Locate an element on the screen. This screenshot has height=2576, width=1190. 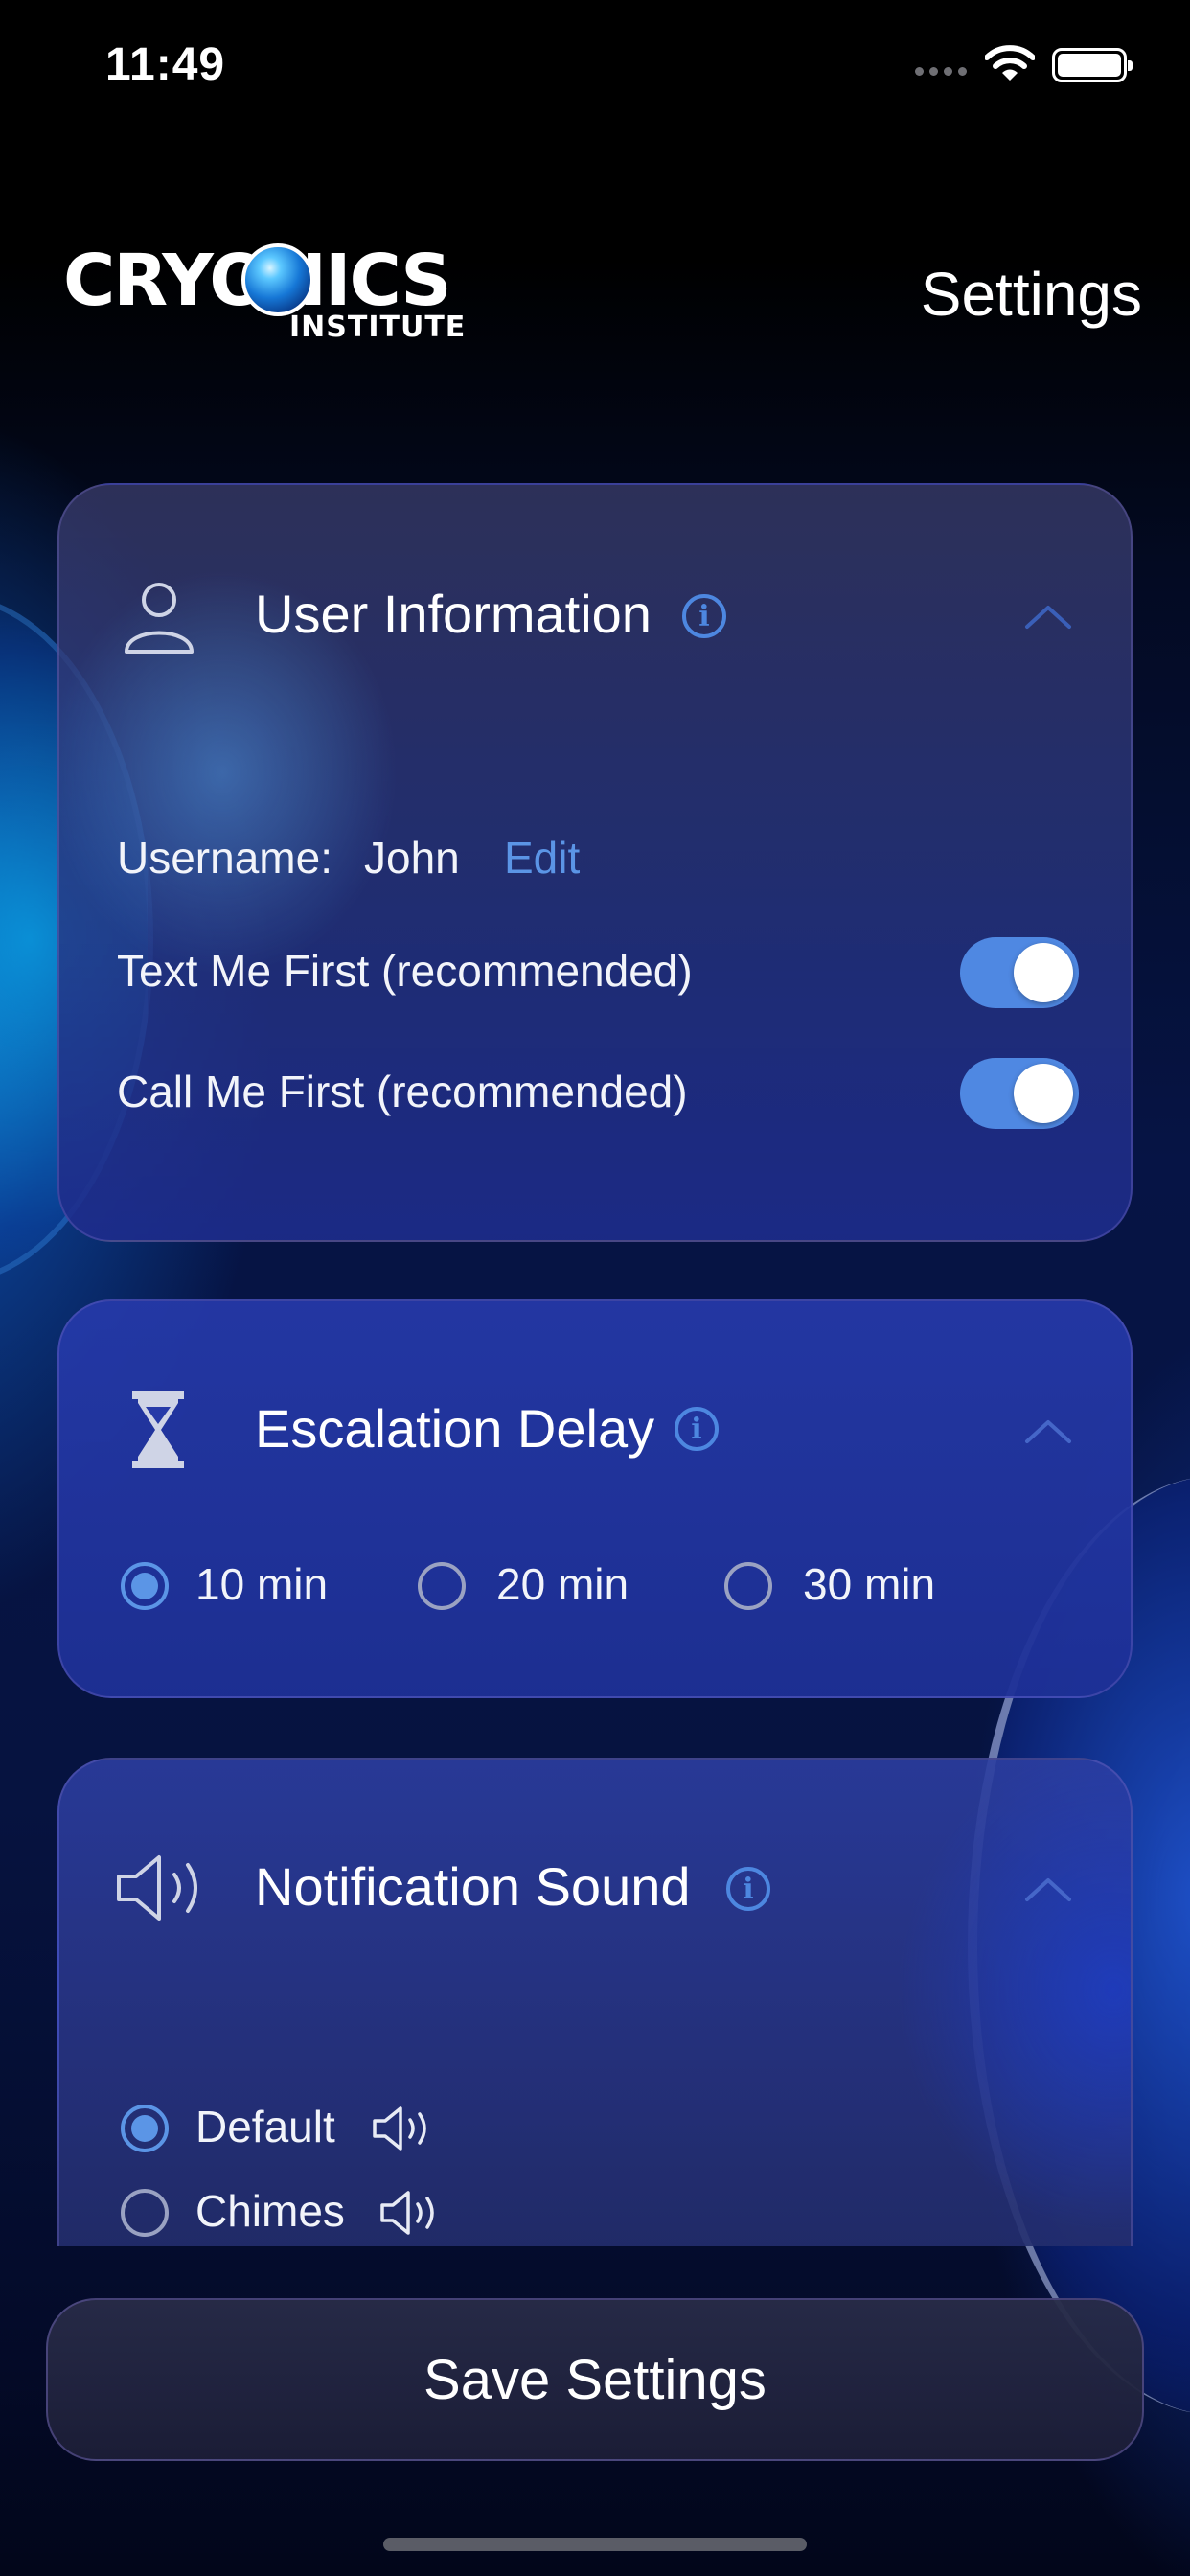
sound-chimes-label: Chimes is located at coordinates (270, 2211).